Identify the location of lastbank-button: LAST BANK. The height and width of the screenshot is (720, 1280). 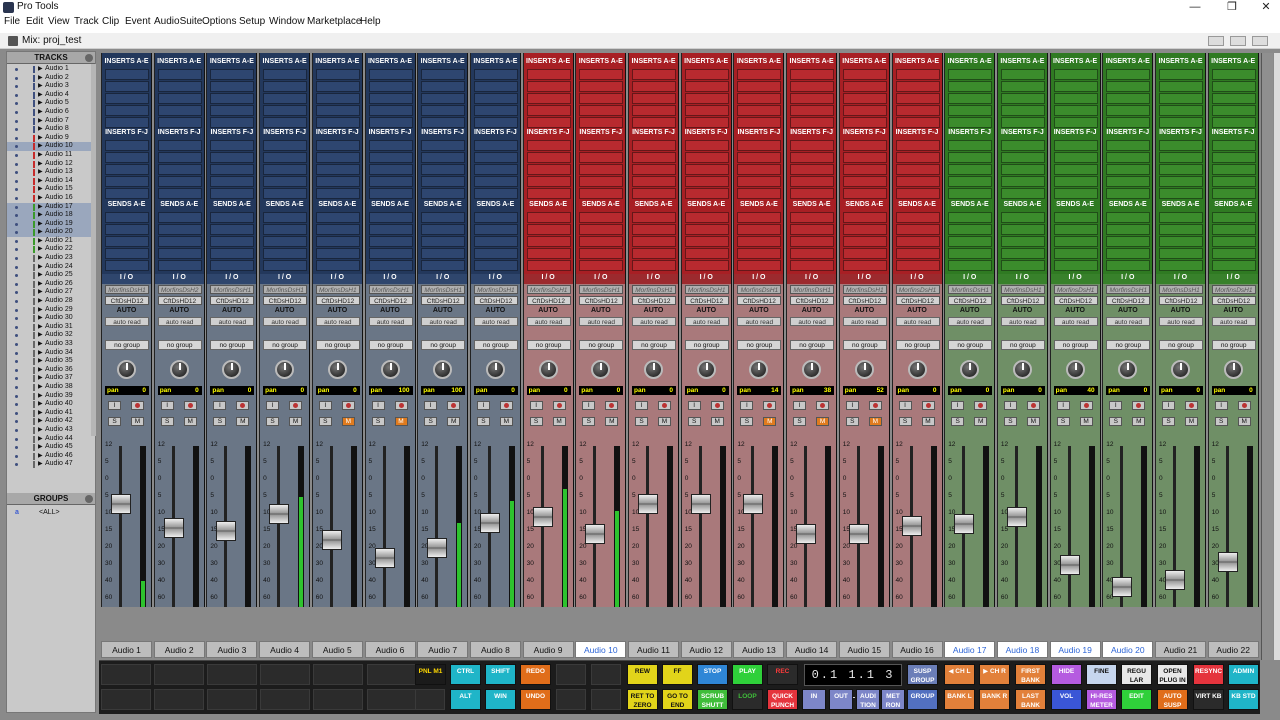
(1030, 699).